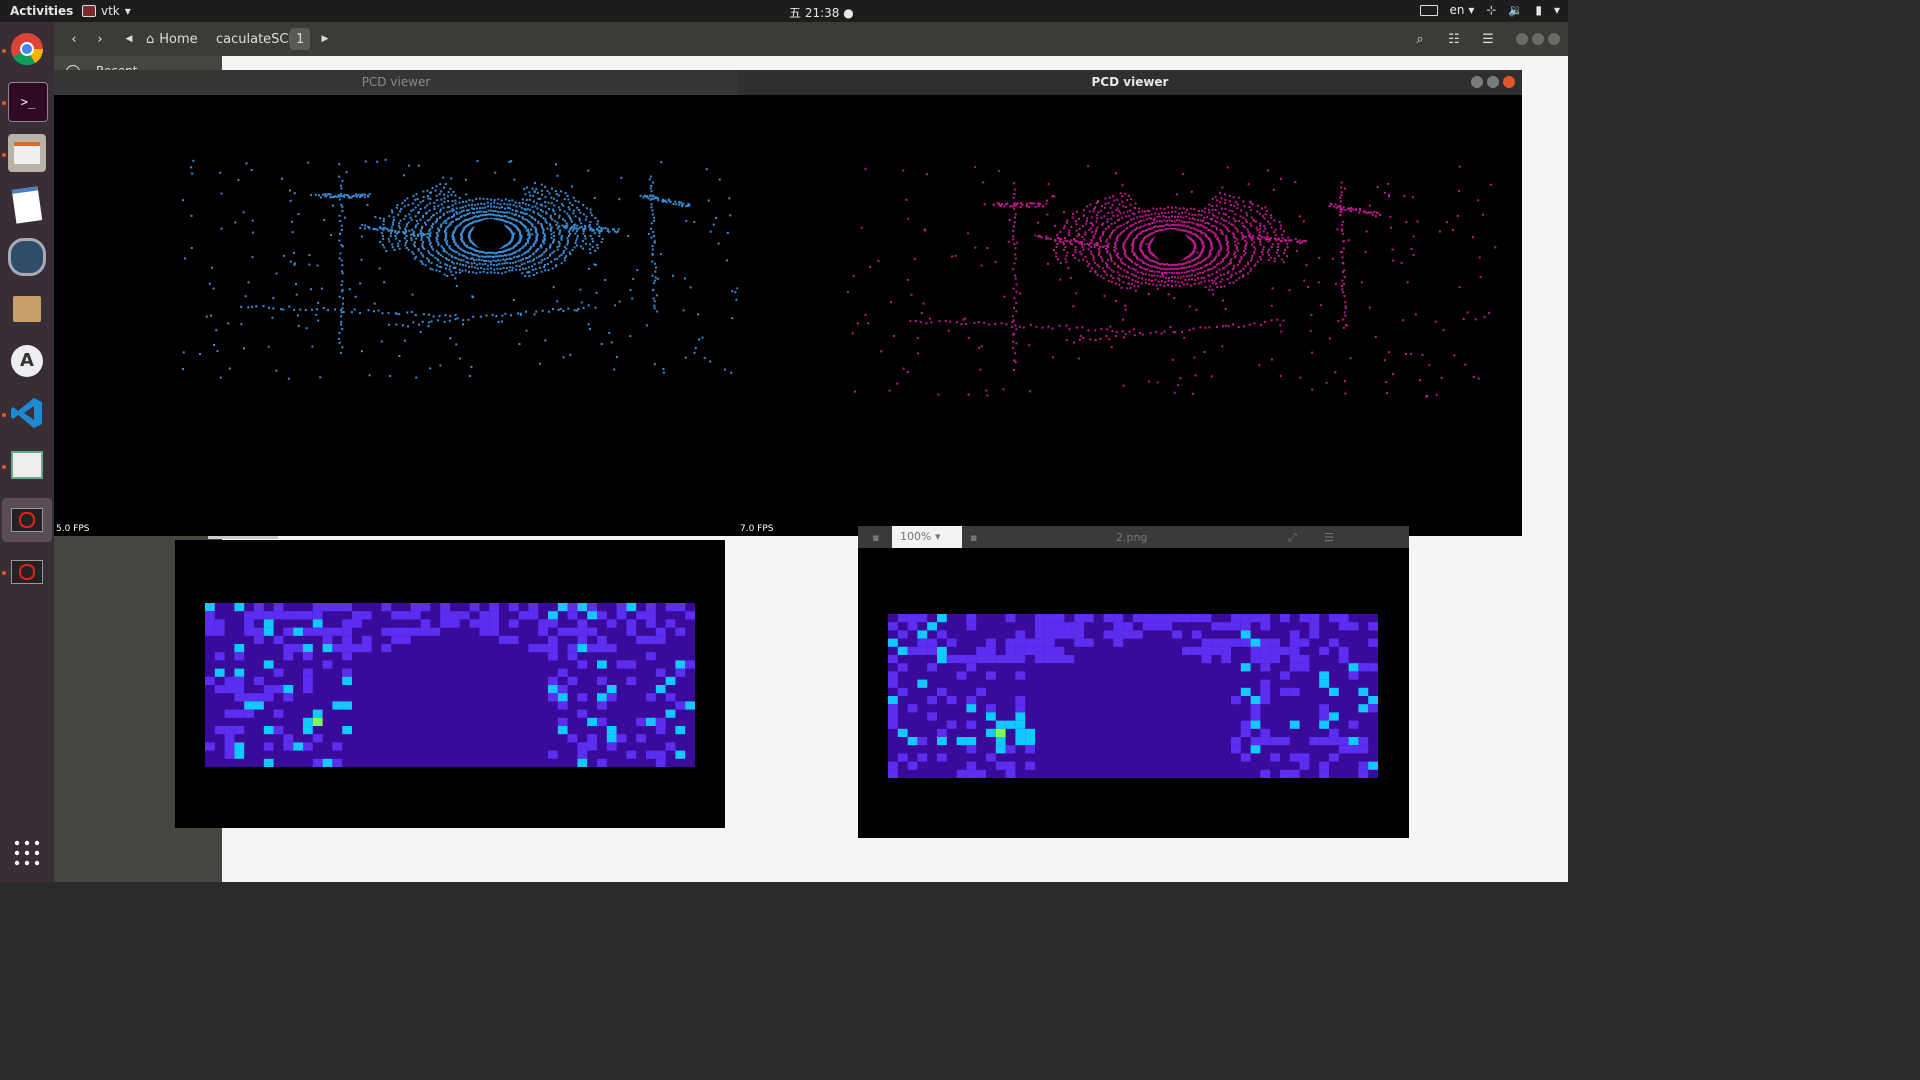 The image size is (1920, 1080). I want to click on activities-button: Activities, so click(41, 11).